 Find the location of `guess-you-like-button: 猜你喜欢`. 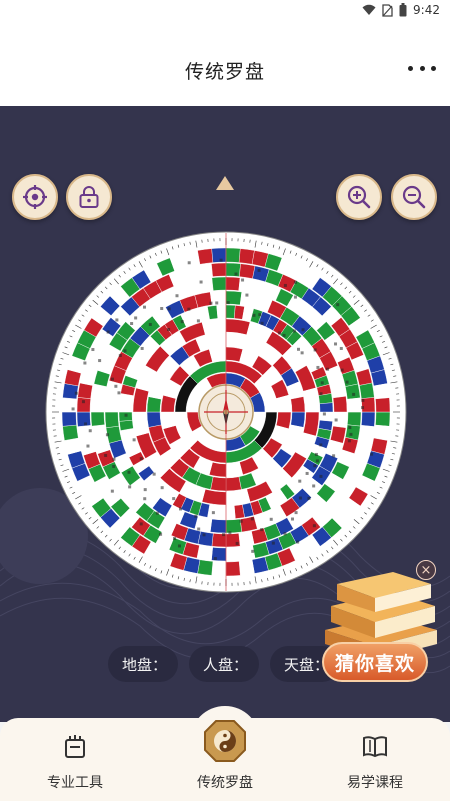

guess-you-like-button: 猜你喜欢 is located at coordinates (375, 662).